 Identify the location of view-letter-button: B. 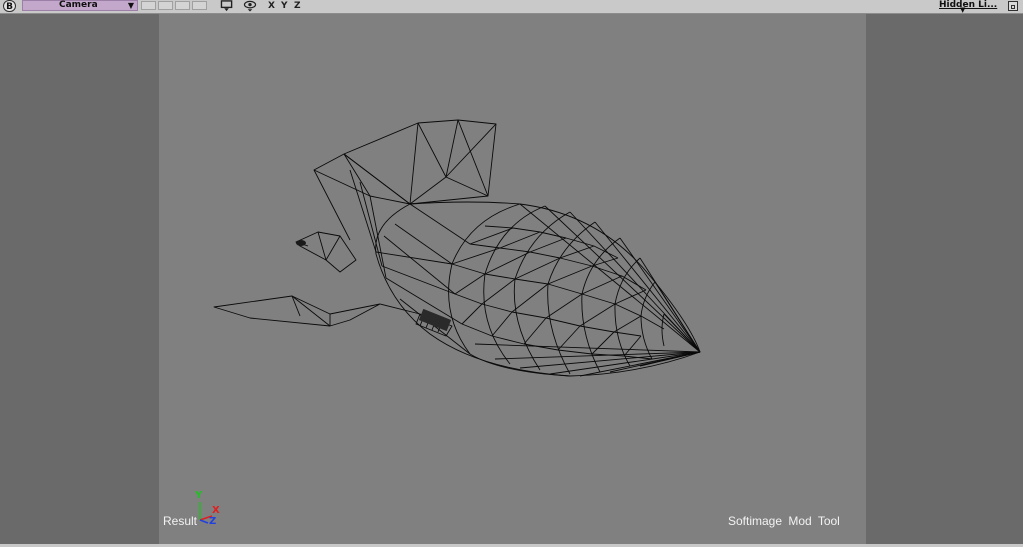
(9, 6).